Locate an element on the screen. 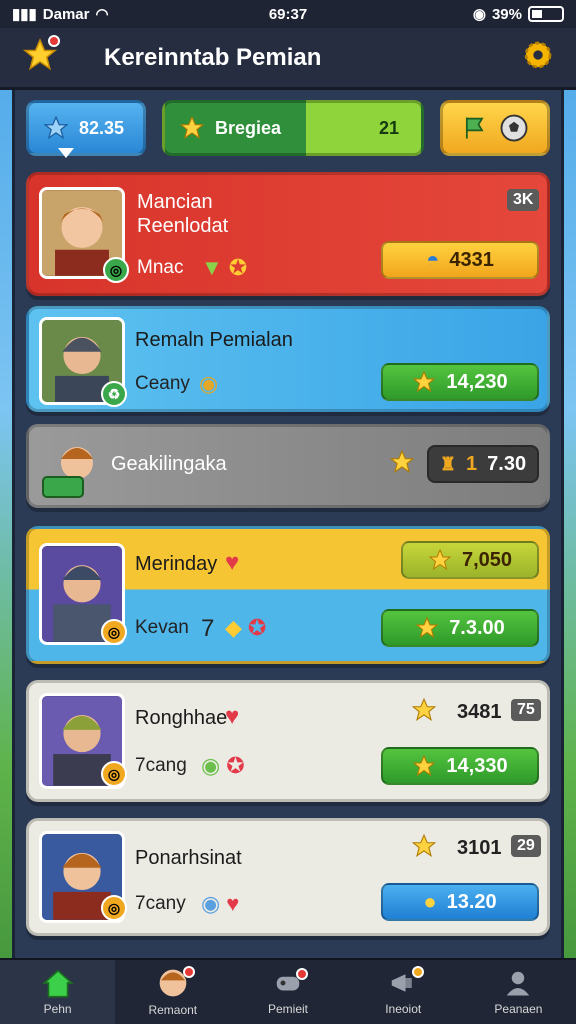 Image resolution: width=576 pixels, height=1024 pixels. rank-tag: 75 is located at coordinates (526, 710).